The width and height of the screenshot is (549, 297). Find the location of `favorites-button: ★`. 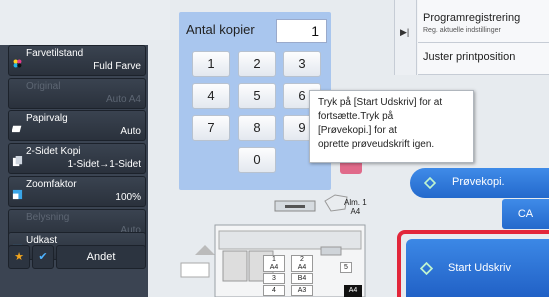

favorites-button: ★ is located at coordinates (19, 257).